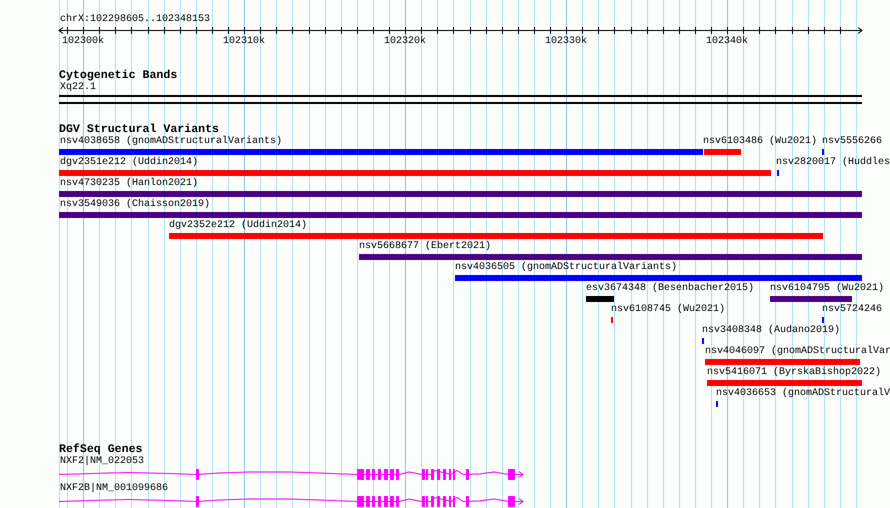 The height and width of the screenshot is (508, 890). I want to click on gene-label: NXF2B|NM_001099686, so click(114, 489).